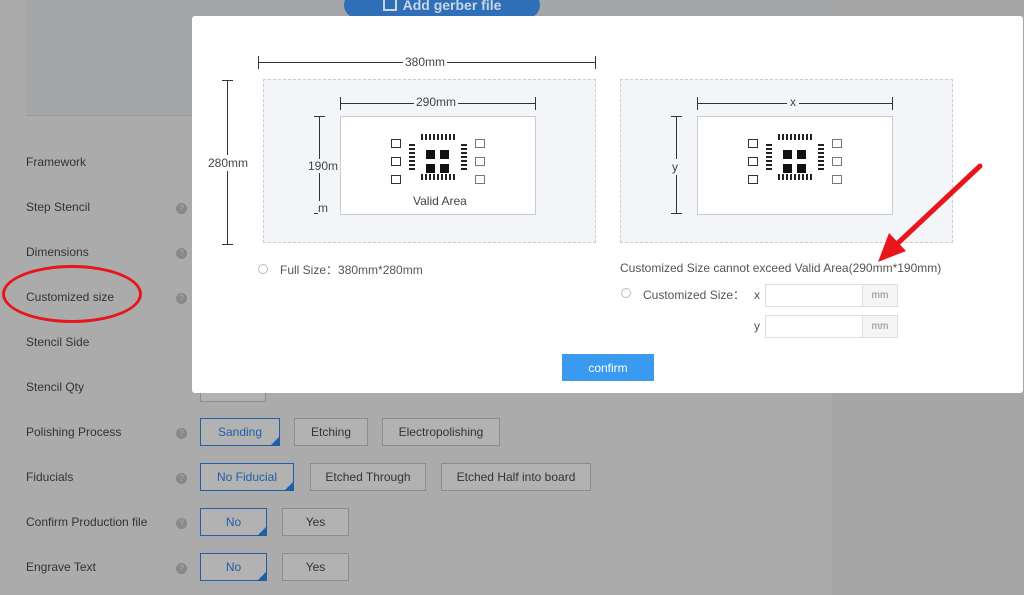 The height and width of the screenshot is (595, 1024). I want to click on annotation-arrow, so click(930, 212).